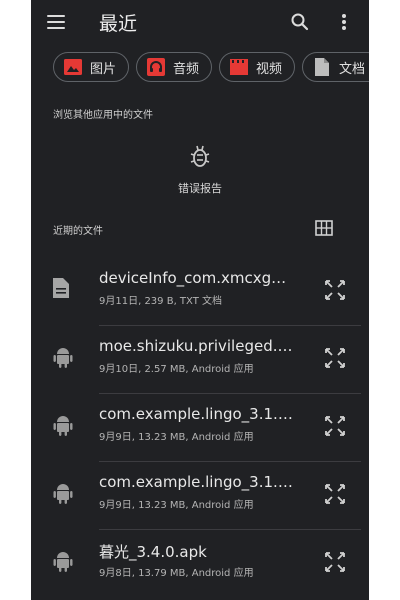  I want to click on app-bar: 最近, so click(200, 22).